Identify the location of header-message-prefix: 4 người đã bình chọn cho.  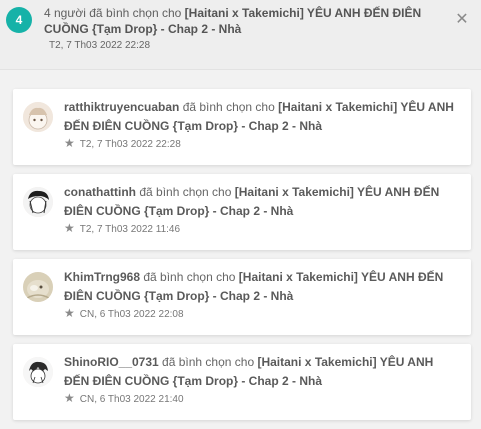
(114, 13).